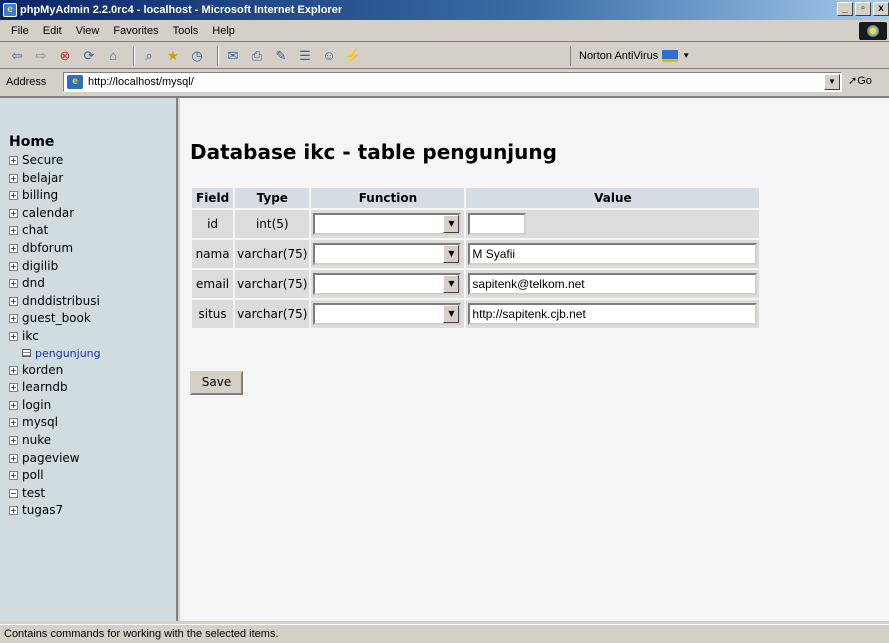  What do you see at coordinates (173, 56) in the screenshot?
I see `favorites-icon: ★` at bounding box center [173, 56].